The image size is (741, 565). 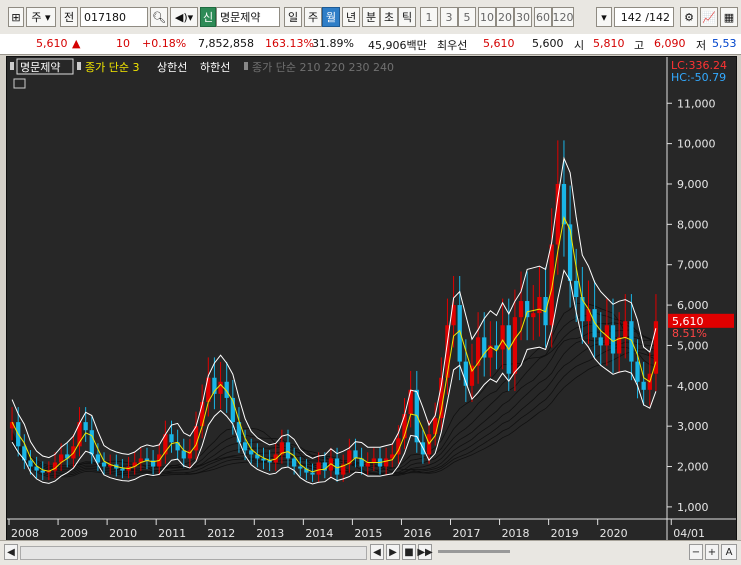 What do you see at coordinates (712, 552) in the screenshot?
I see `zoom-in-button: +` at bounding box center [712, 552].